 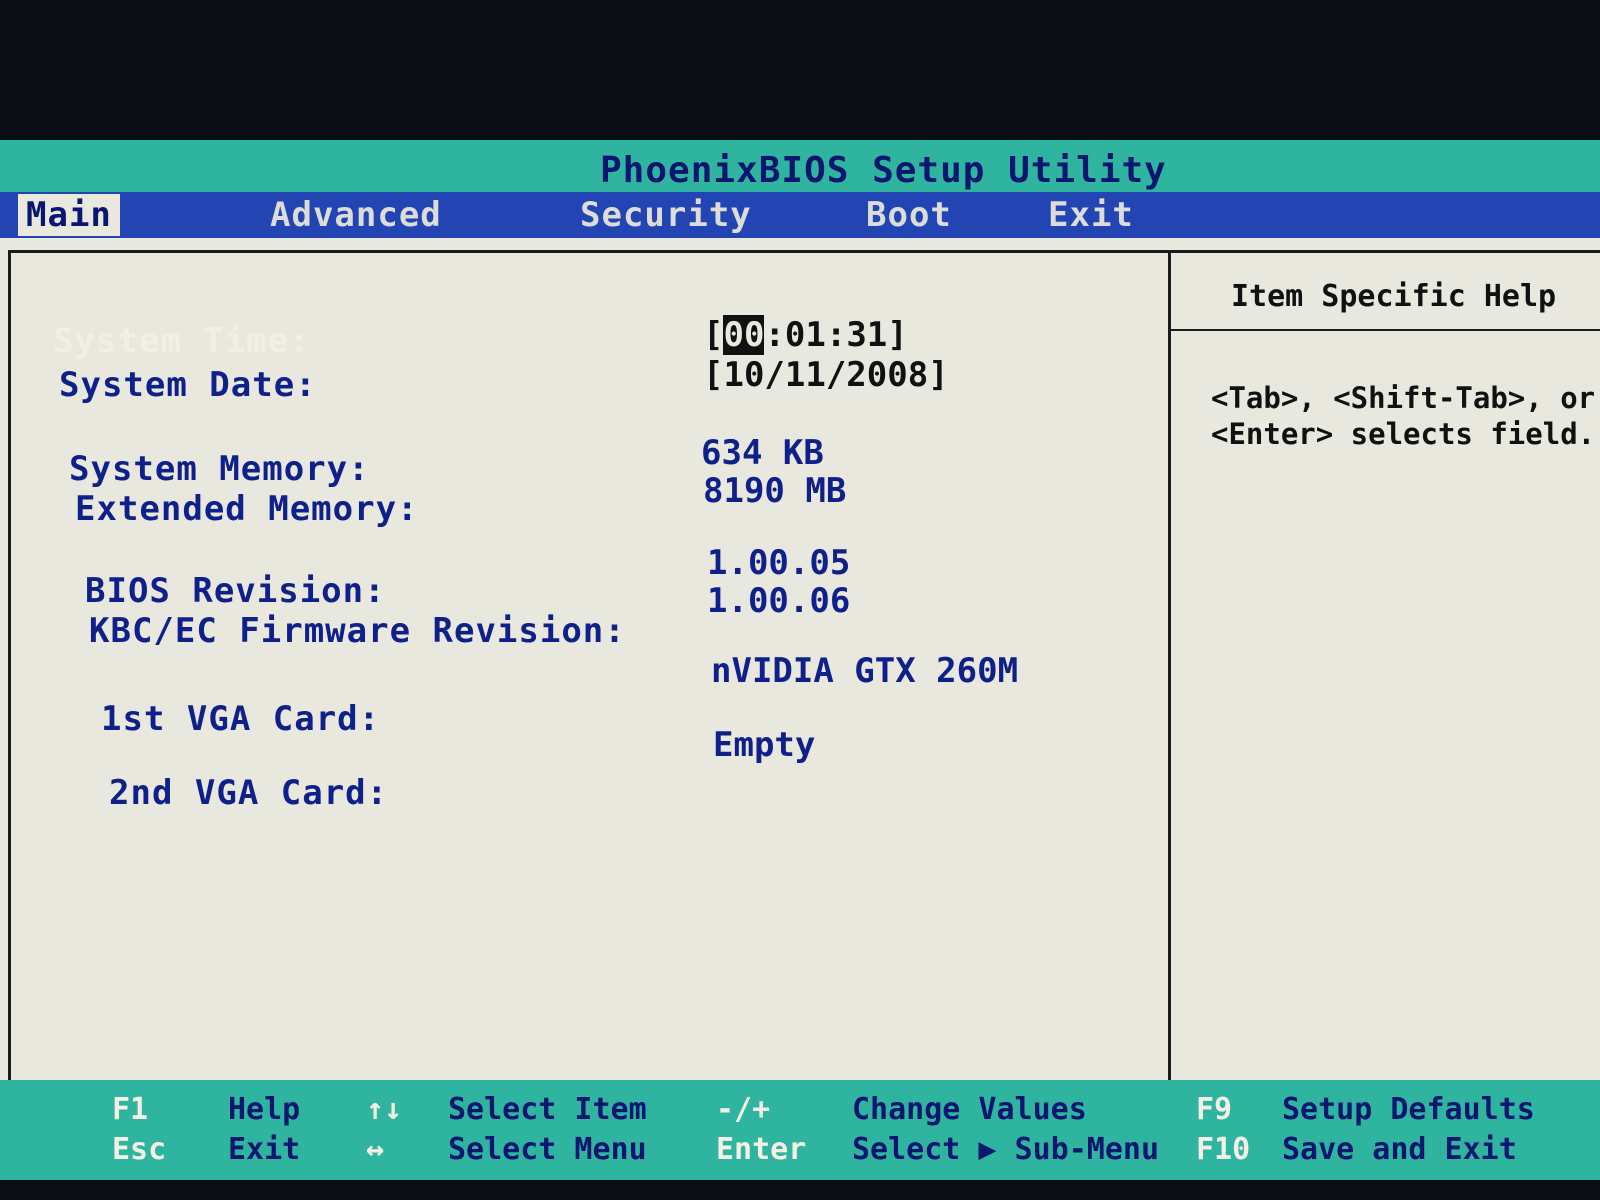 What do you see at coordinates (1091, 215) in the screenshot?
I see `tab-exit: Exit` at bounding box center [1091, 215].